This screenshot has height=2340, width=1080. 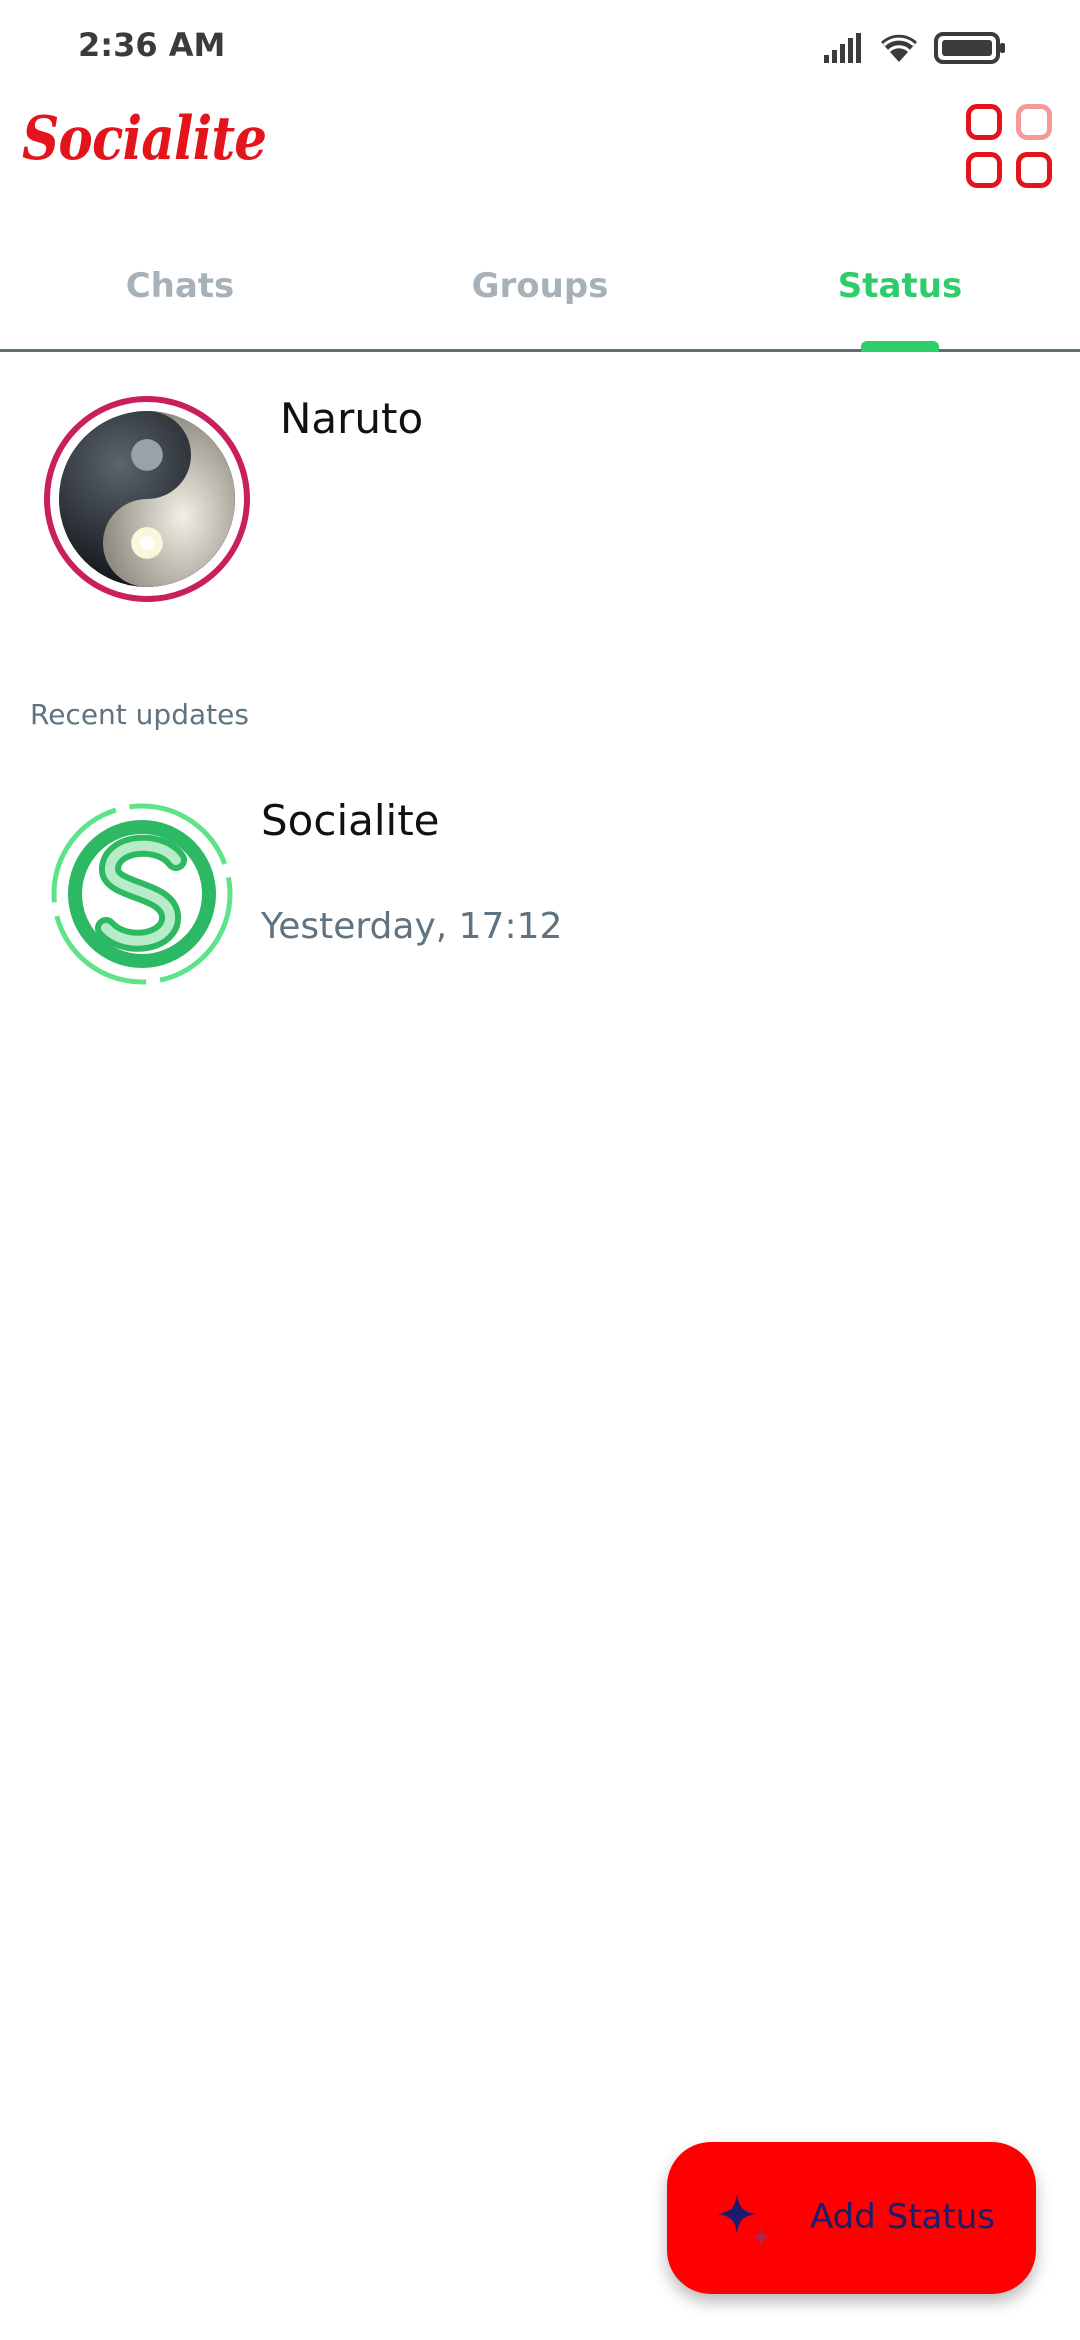 I want to click on socialite-logo-avatar, so click(x=142, y=894).